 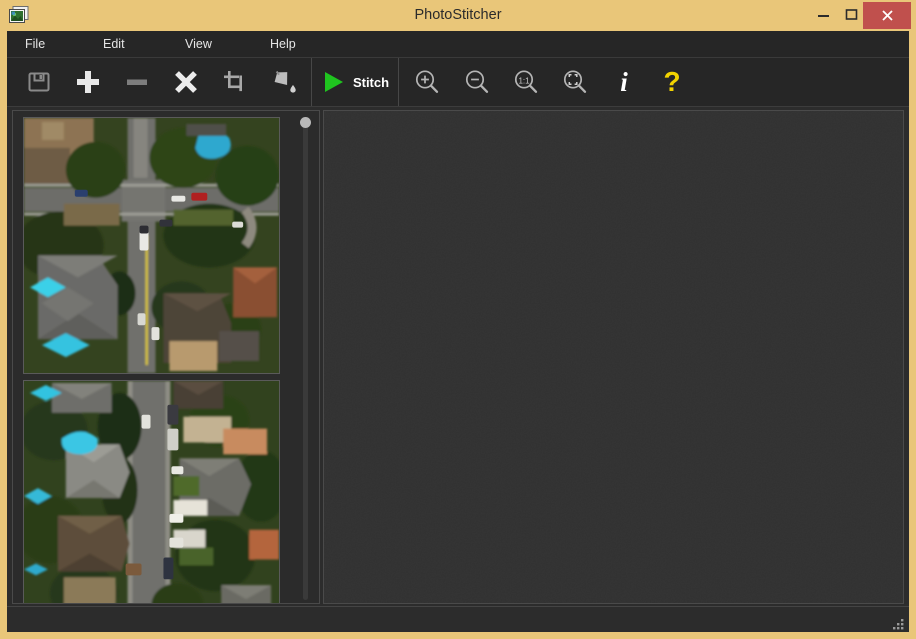 What do you see at coordinates (114, 44) in the screenshot?
I see `menu-item-edit: Edit` at bounding box center [114, 44].